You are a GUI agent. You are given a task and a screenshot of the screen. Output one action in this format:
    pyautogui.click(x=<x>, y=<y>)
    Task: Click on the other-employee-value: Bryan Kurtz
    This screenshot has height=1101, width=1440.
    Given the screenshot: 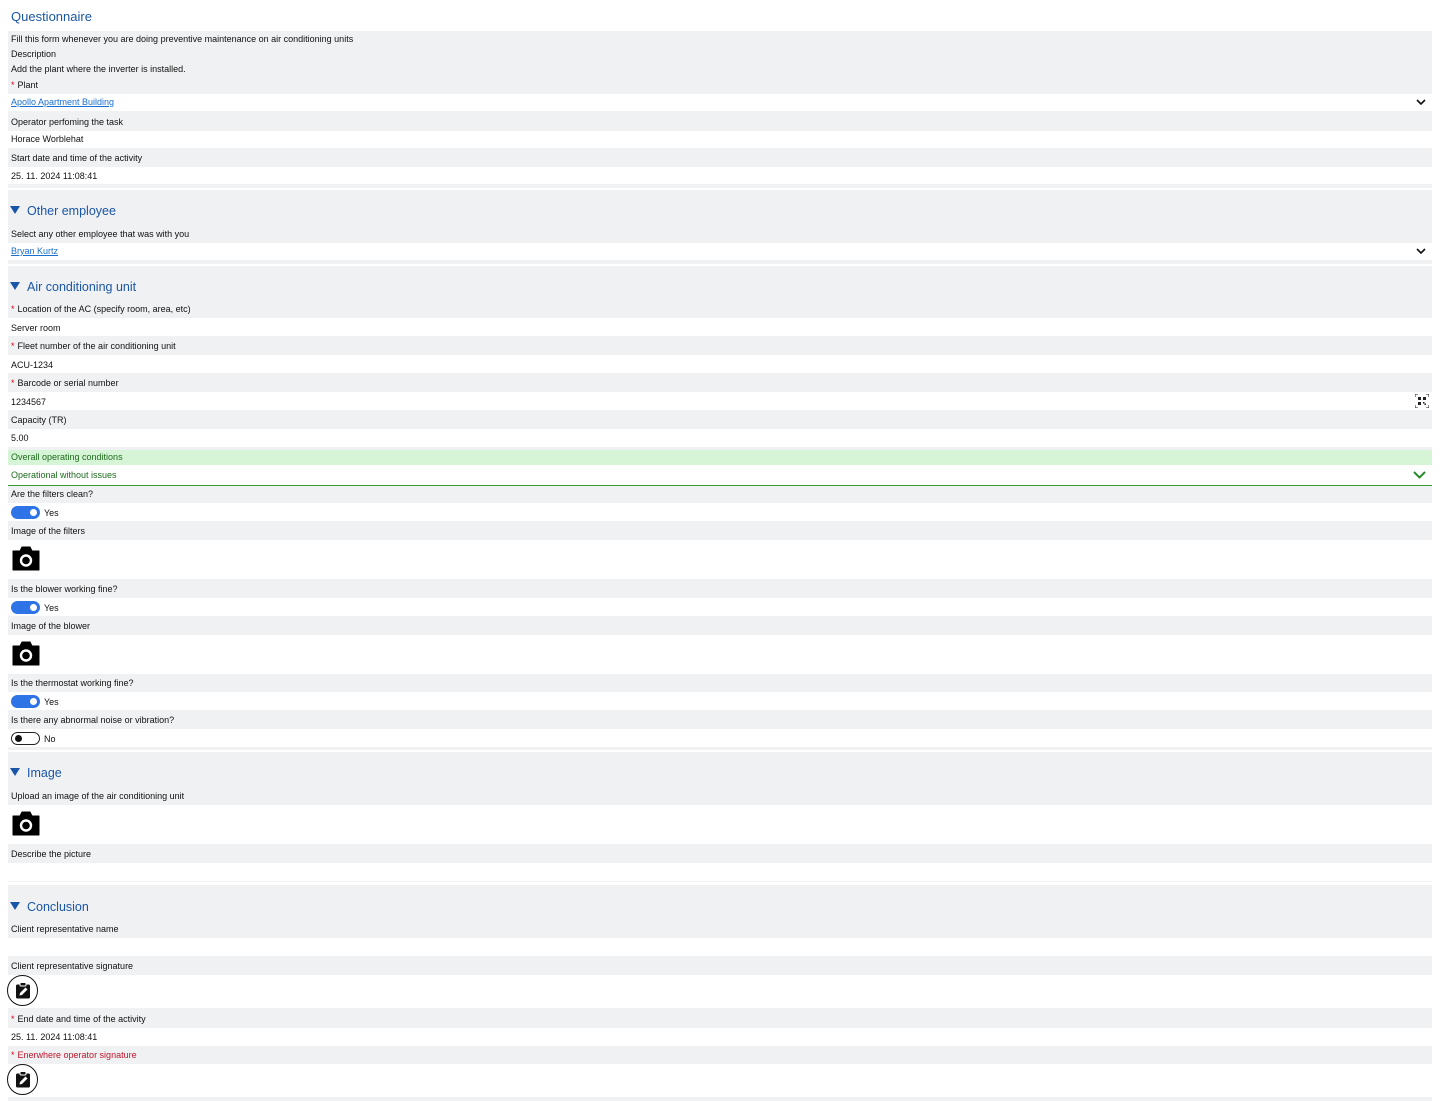 What is the action you would take?
    pyautogui.click(x=34, y=251)
    